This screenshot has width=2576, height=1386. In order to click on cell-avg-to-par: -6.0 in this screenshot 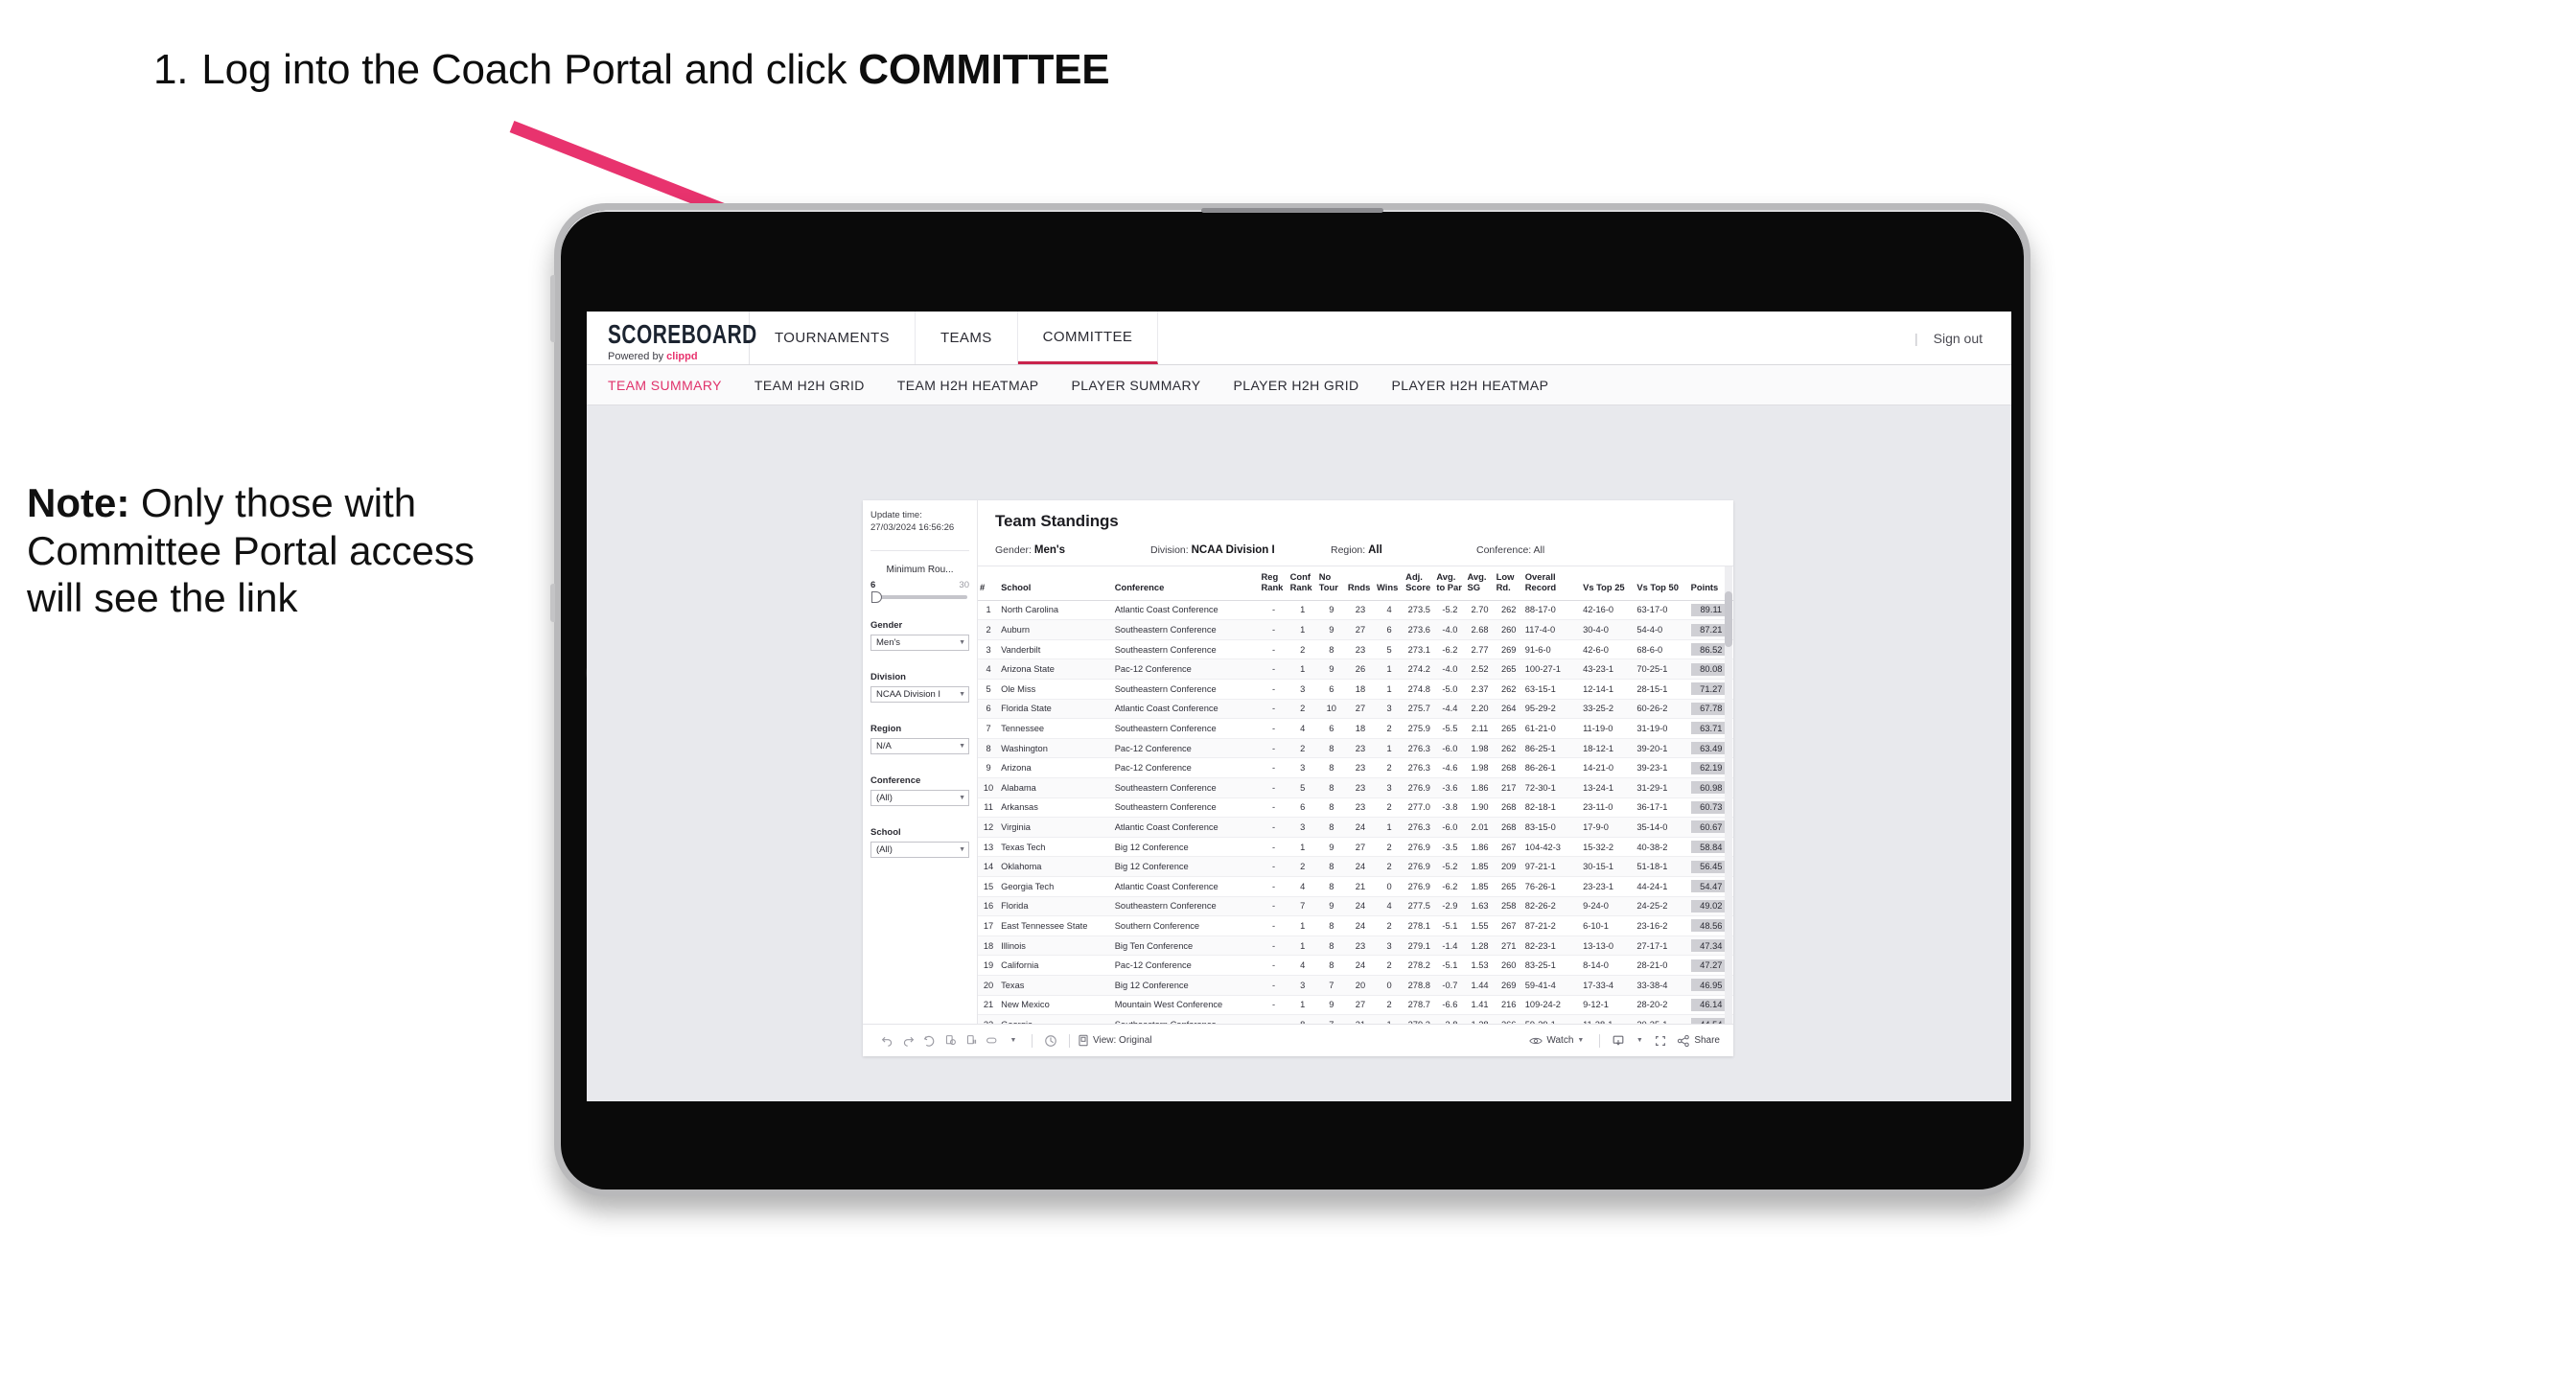, I will do `click(1450, 749)`.